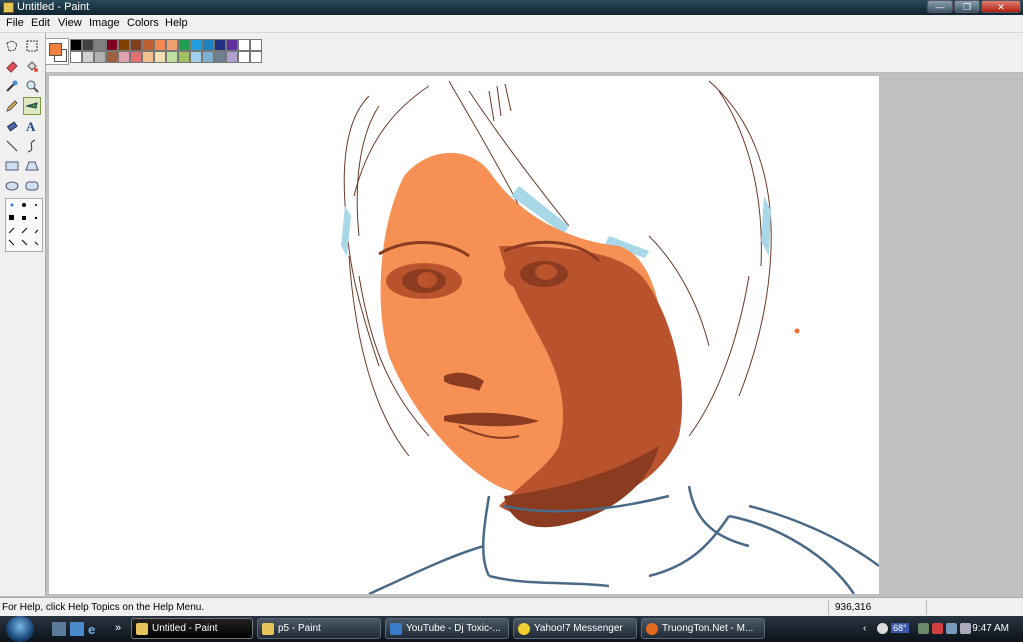 This screenshot has width=1023, height=642. Describe the element at coordinates (524, 628) in the screenshot. I see `yahoo-icon` at that location.